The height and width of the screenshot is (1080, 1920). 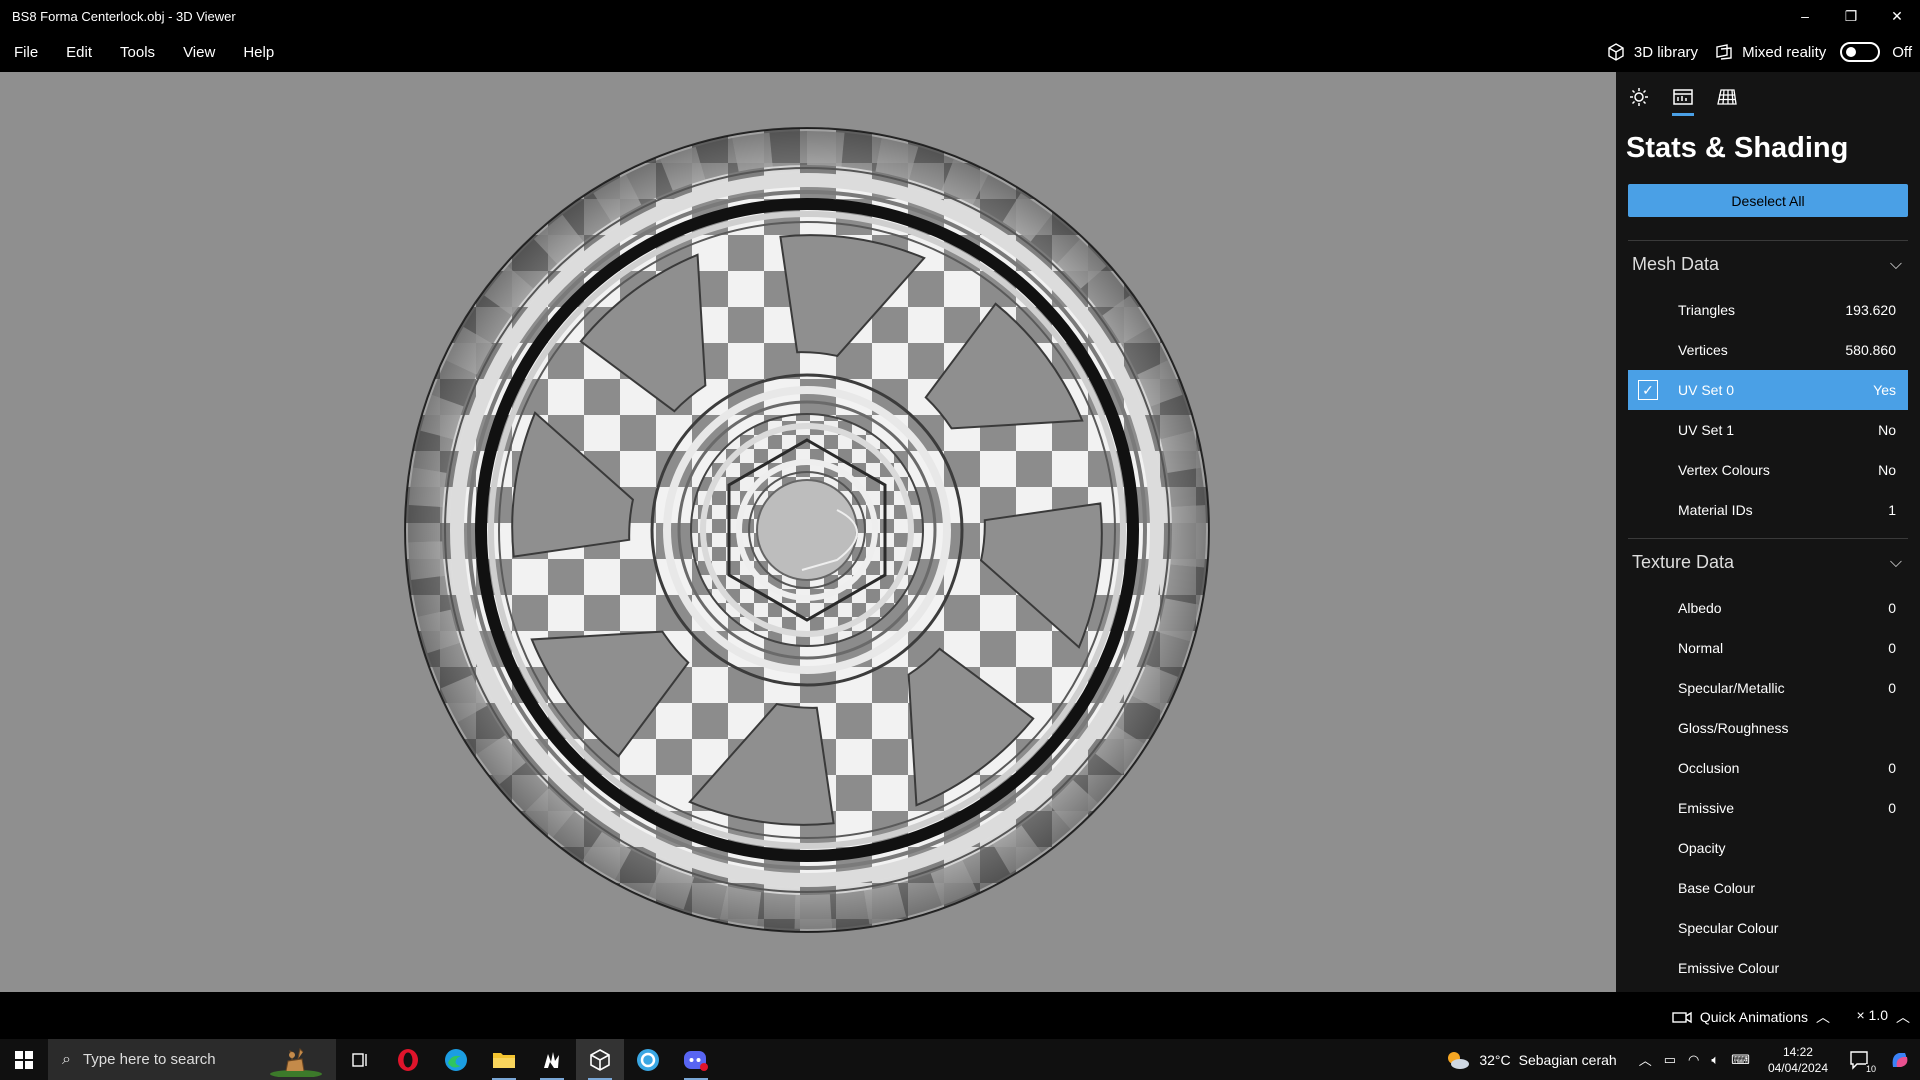 I want to click on divider, so click(x=1768, y=538).